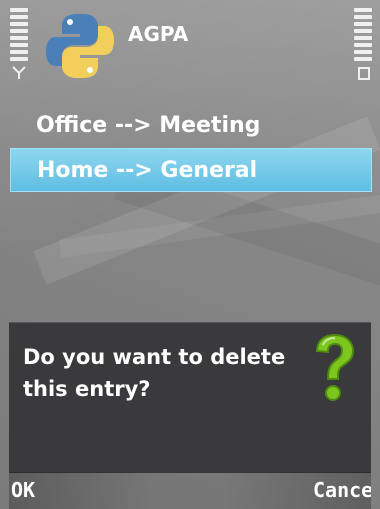 This screenshot has height=509, width=380. I want to click on battery-icon, so click(364, 73).